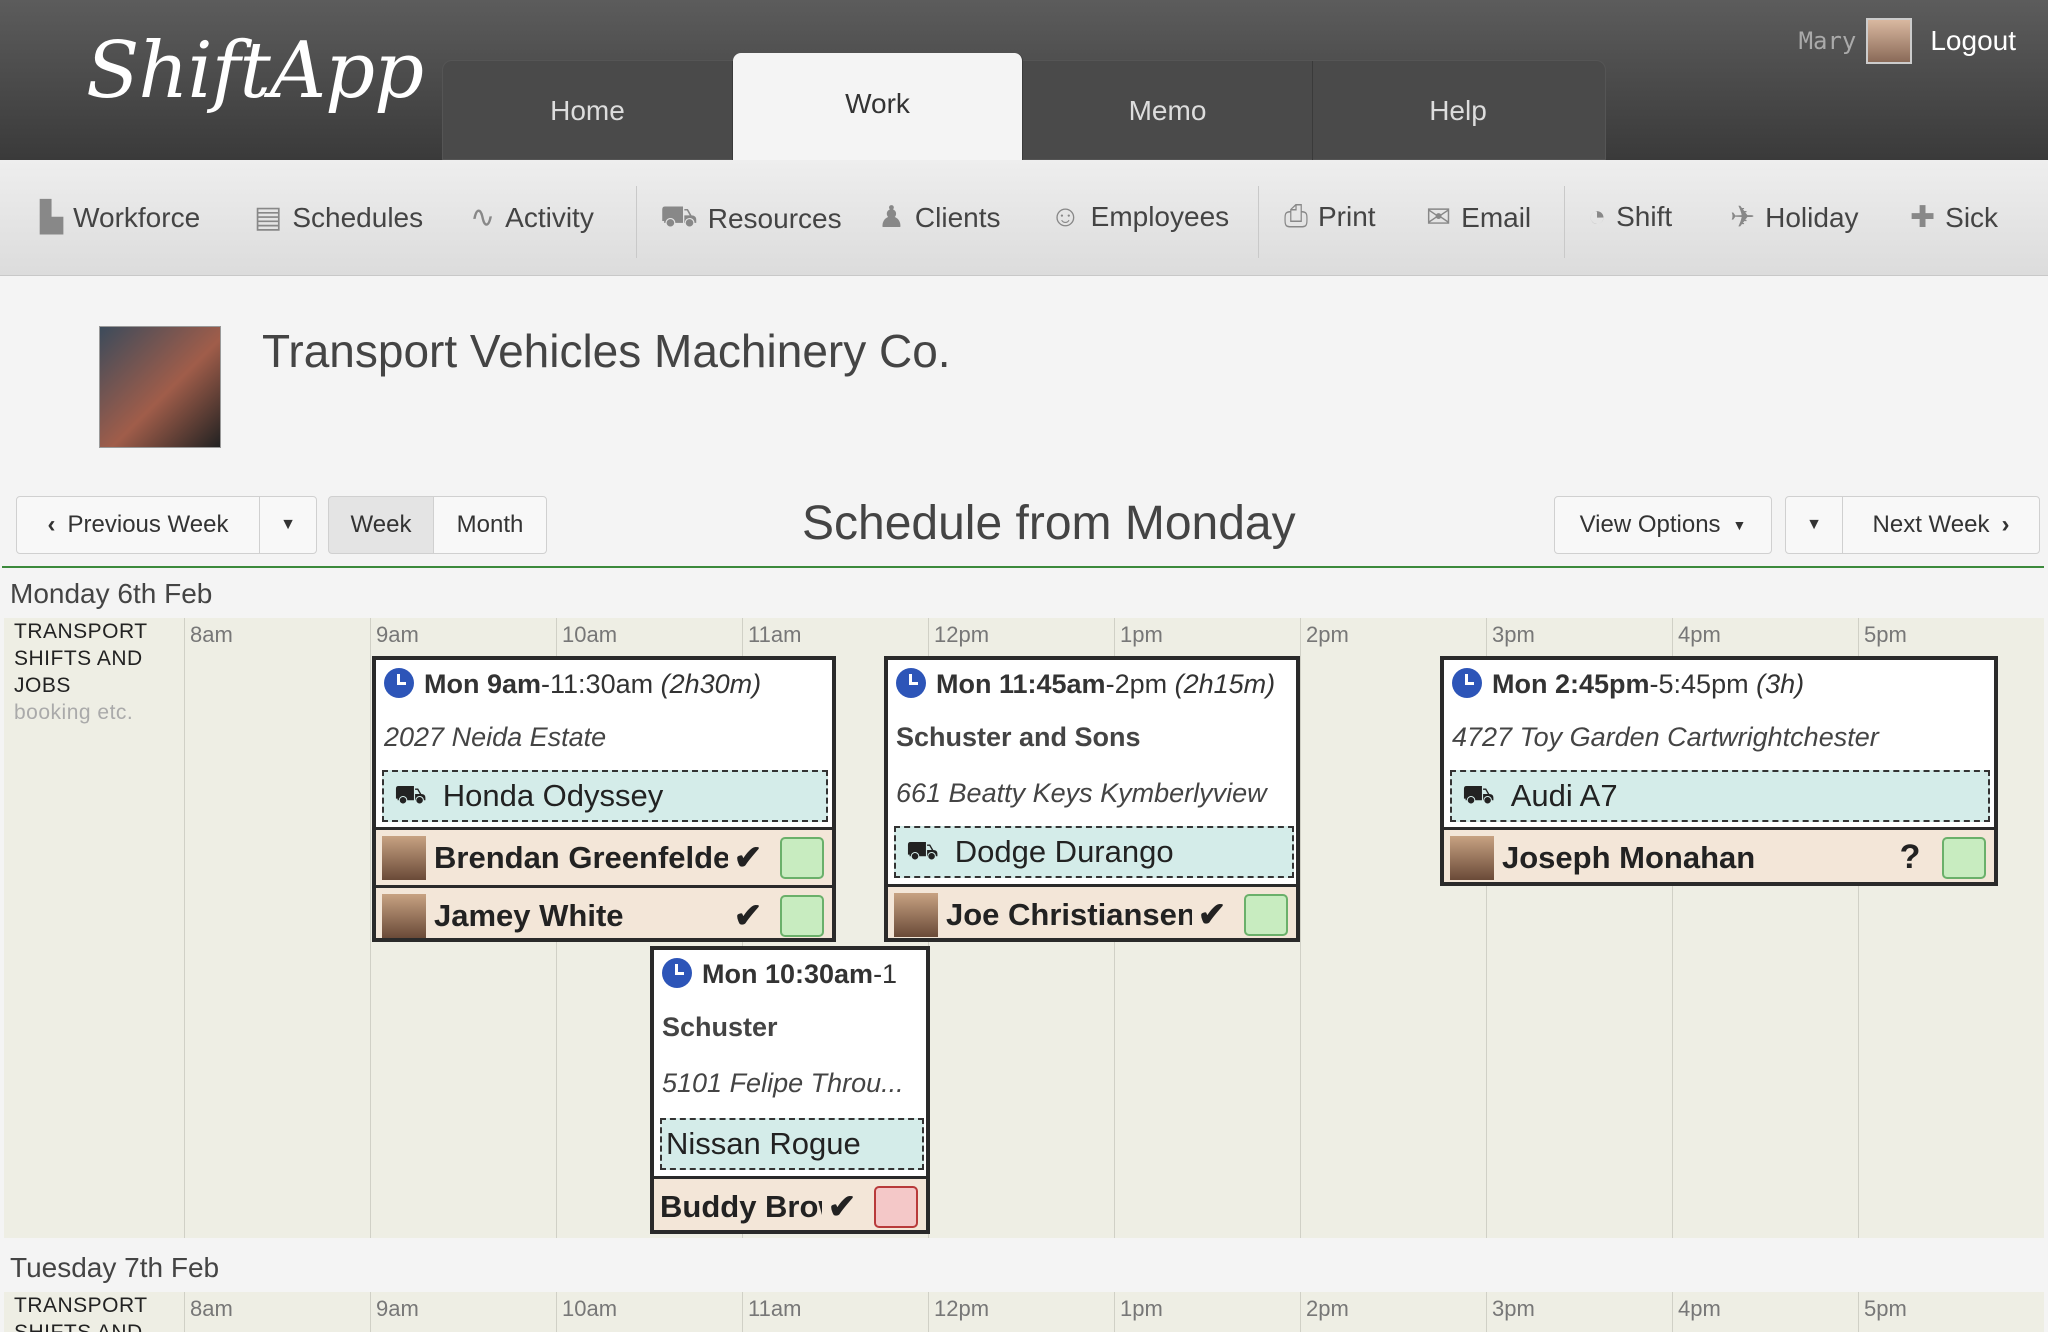 This screenshot has height=1332, width=2048. I want to click on toolbar-resources: ⛟ Resources, so click(751, 219).